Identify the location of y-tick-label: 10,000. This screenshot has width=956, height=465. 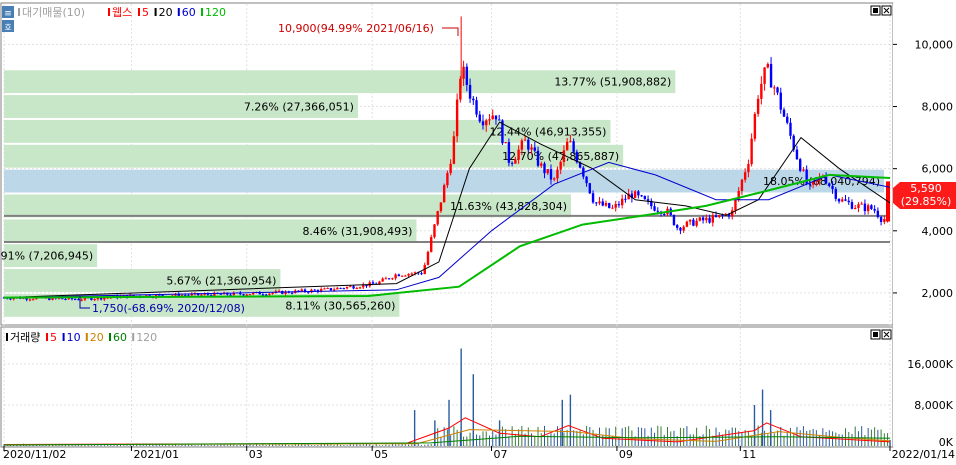
(934, 44).